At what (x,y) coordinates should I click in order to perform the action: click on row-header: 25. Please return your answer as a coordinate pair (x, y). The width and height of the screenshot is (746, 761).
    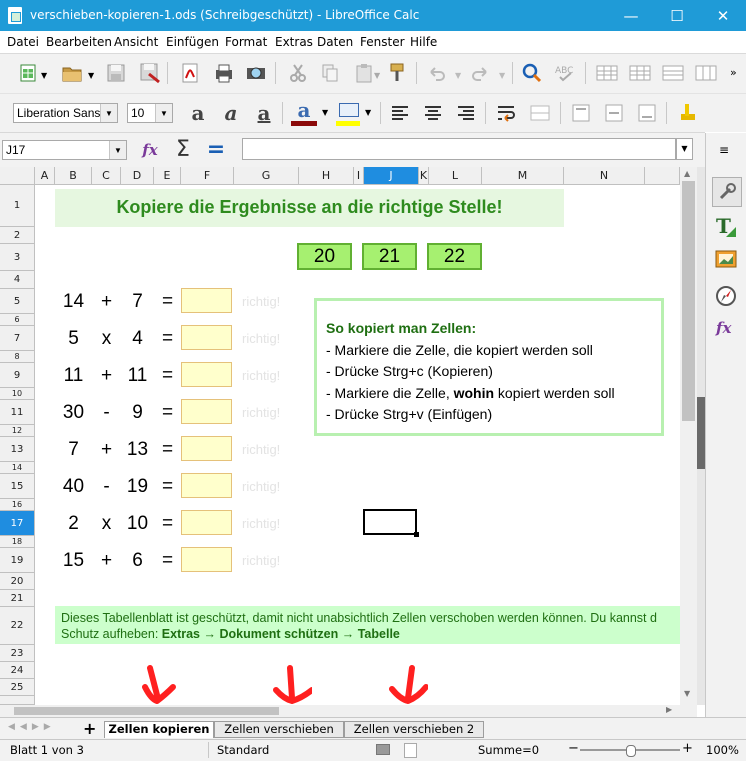
    Looking at the image, I should click on (17, 687).